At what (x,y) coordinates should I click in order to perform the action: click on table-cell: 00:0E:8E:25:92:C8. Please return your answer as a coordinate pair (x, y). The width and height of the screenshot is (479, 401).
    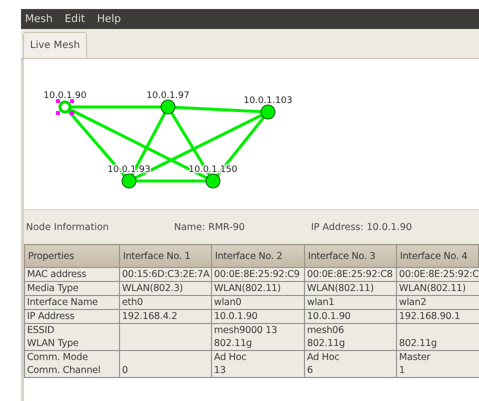
    Looking at the image, I should click on (350, 275).